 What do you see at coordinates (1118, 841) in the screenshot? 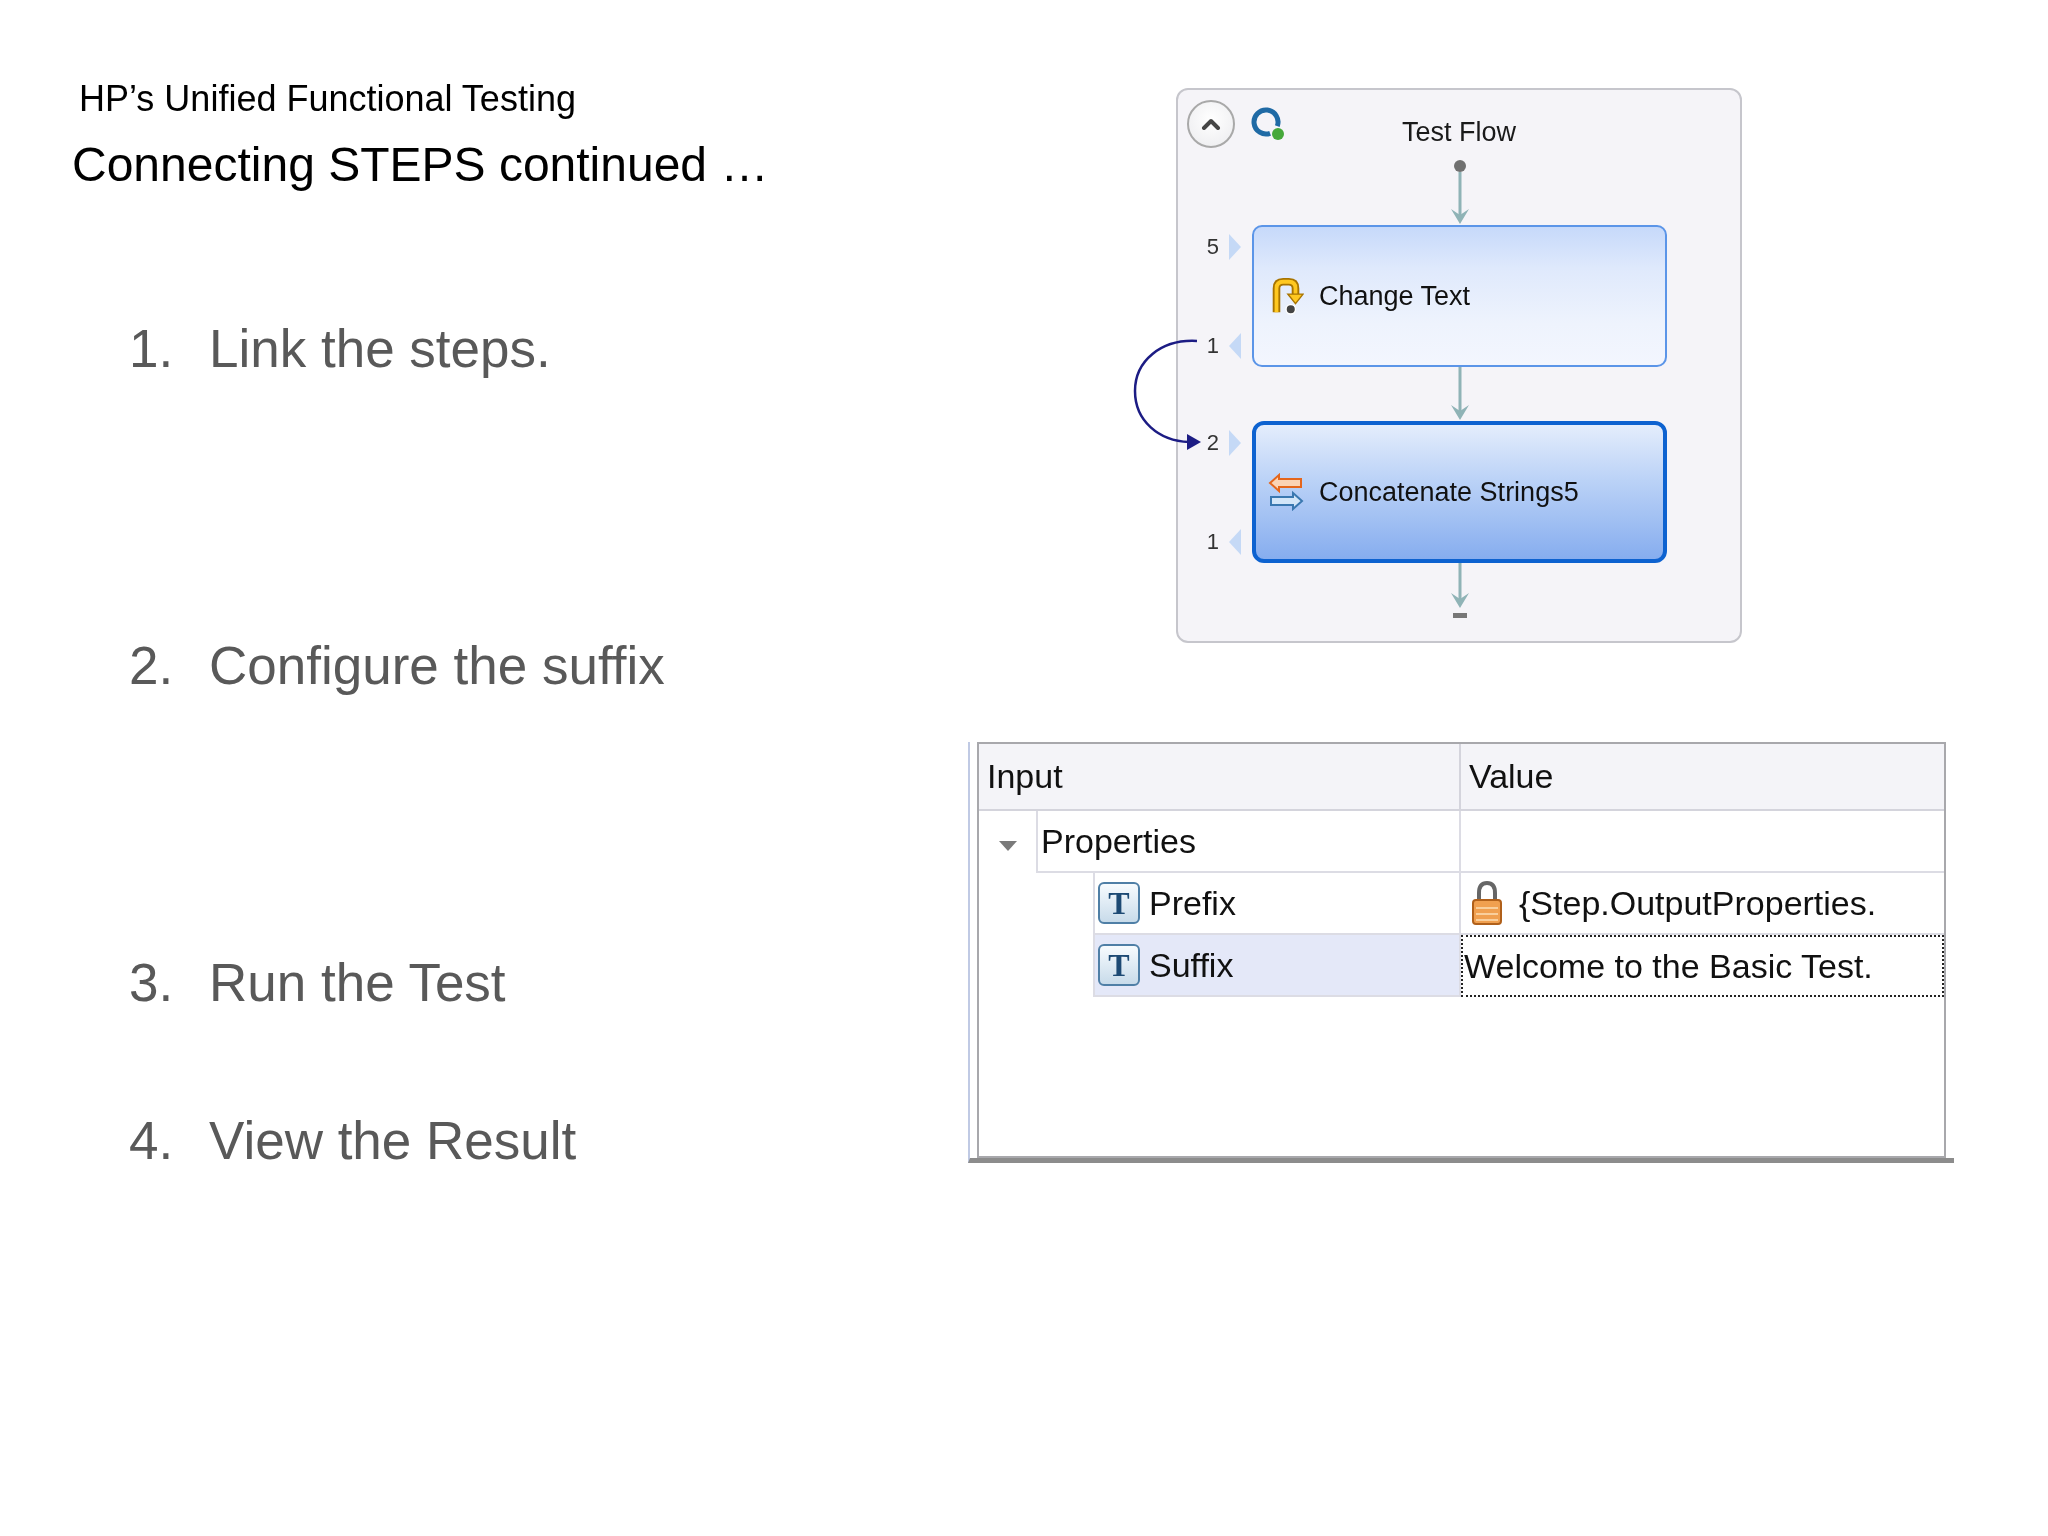
I see `property-name: Properties` at bounding box center [1118, 841].